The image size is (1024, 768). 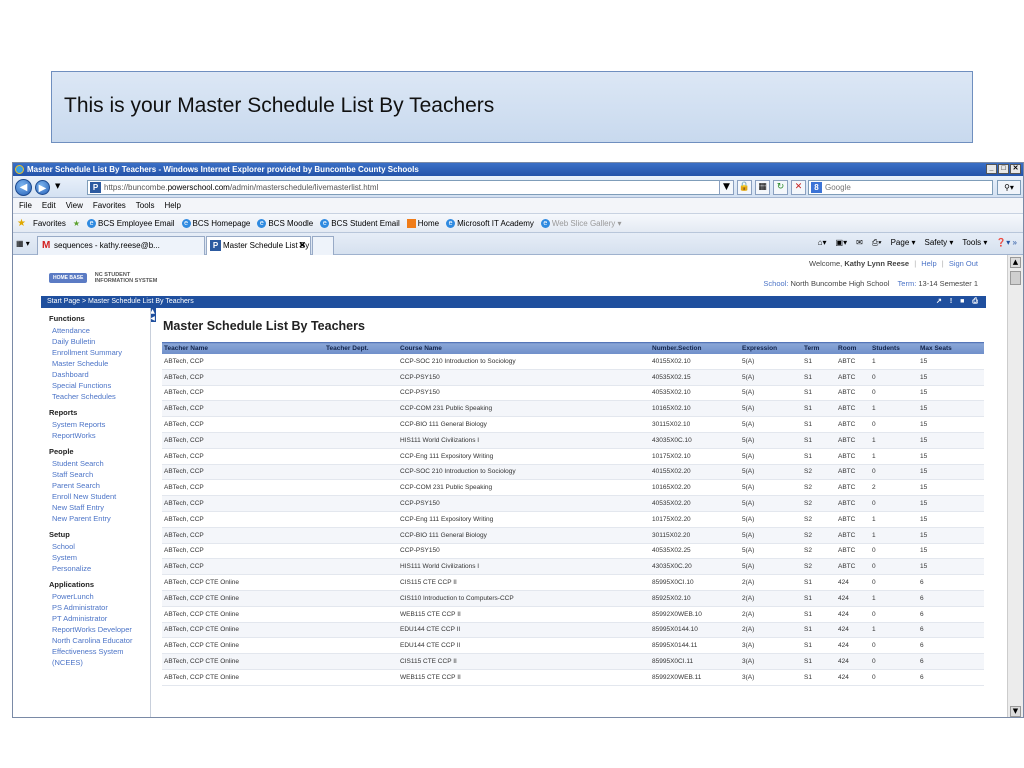 What do you see at coordinates (948, 283) in the screenshot?
I see `term-value: 13-14 Semester 1` at bounding box center [948, 283].